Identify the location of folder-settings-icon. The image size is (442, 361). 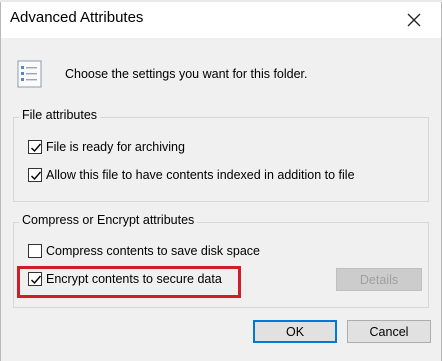
(30, 74).